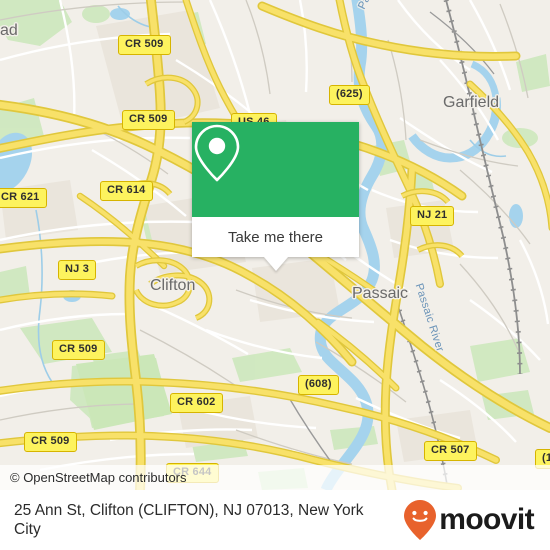 This screenshot has width=550, height=550. What do you see at coordinates (450, 451) in the screenshot?
I see `road-shield-cr507: CR 507` at bounding box center [450, 451].